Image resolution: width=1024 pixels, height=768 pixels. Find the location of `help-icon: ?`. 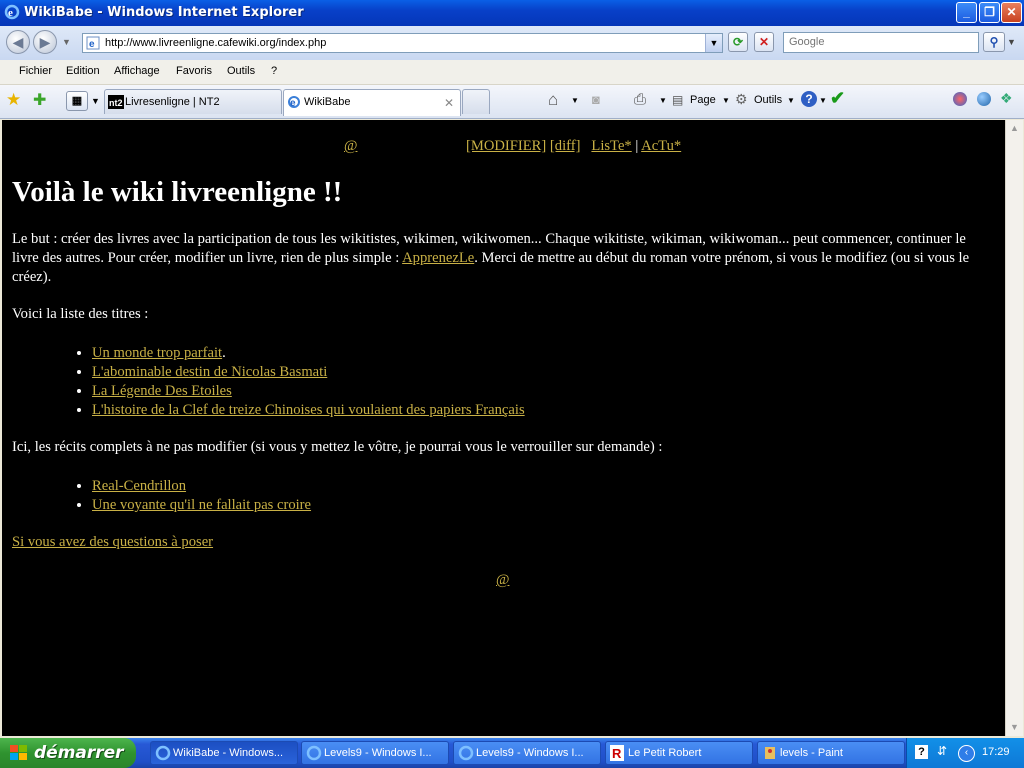

help-icon: ? is located at coordinates (809, 99).